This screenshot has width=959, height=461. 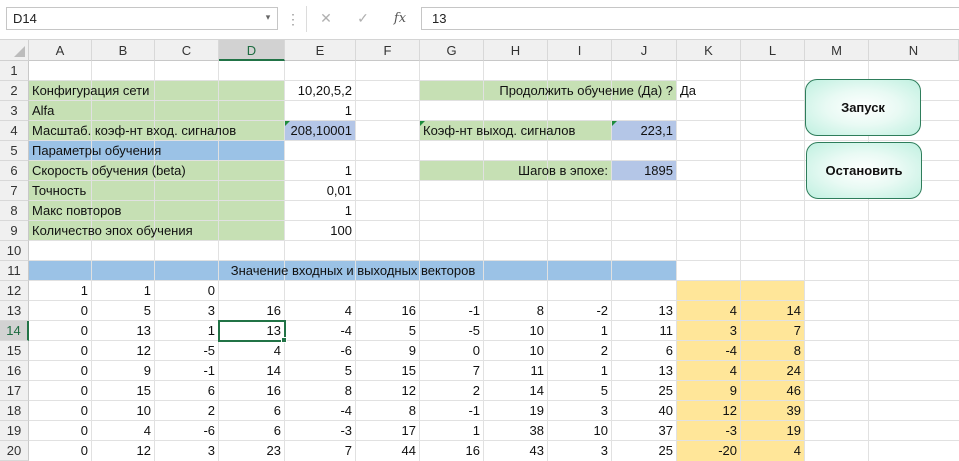 What do you see at coordinates (187, 351) in the screenshot?
I see `table-cell: -5` at bounding box center [187, 351].